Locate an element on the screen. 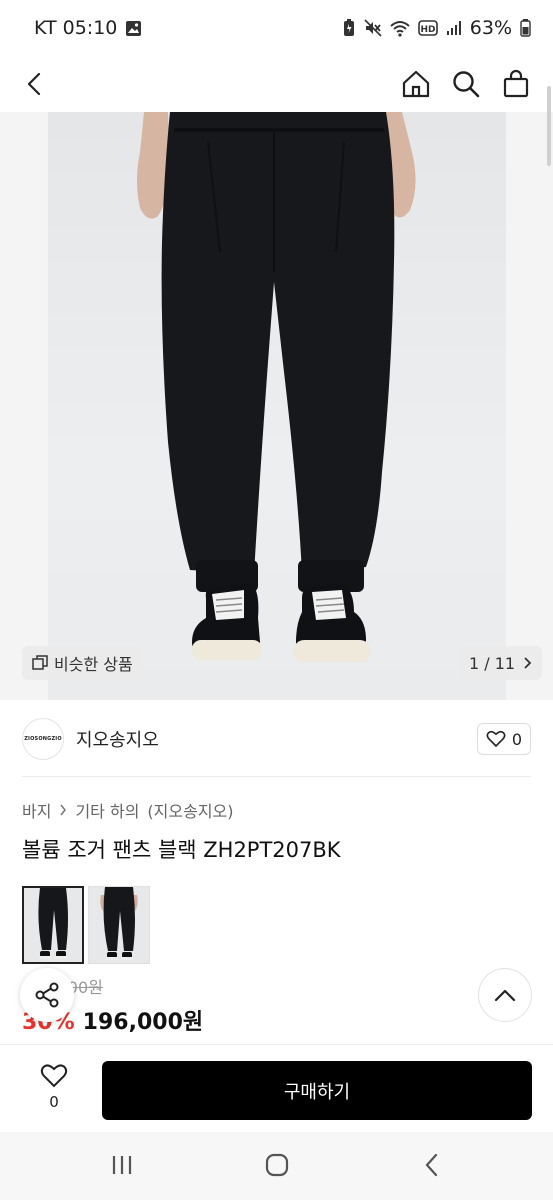 The image size is (553, 1200). thumbnail-back is located at coordinates (119, 925).